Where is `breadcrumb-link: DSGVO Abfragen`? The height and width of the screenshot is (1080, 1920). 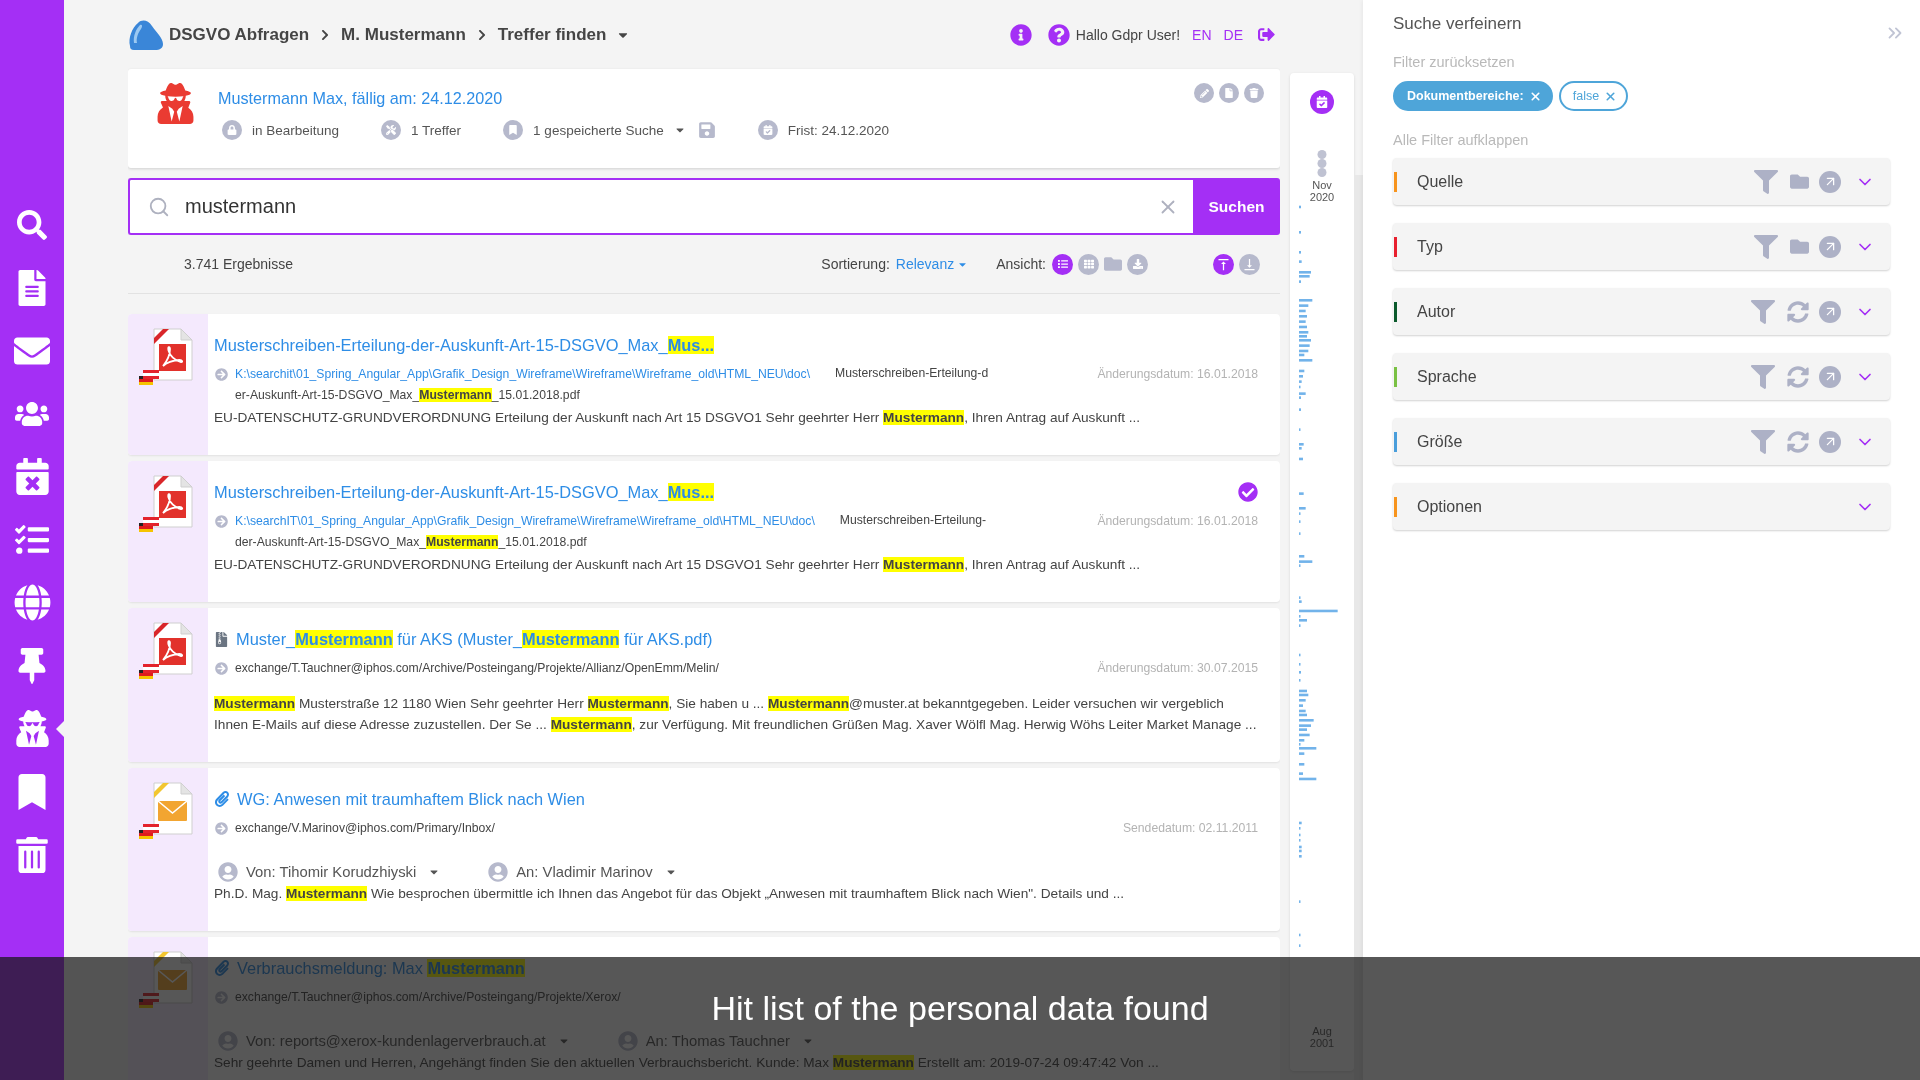 breadcrumb-link: DSGVO Abfragen is located at coordinates (239, 34).